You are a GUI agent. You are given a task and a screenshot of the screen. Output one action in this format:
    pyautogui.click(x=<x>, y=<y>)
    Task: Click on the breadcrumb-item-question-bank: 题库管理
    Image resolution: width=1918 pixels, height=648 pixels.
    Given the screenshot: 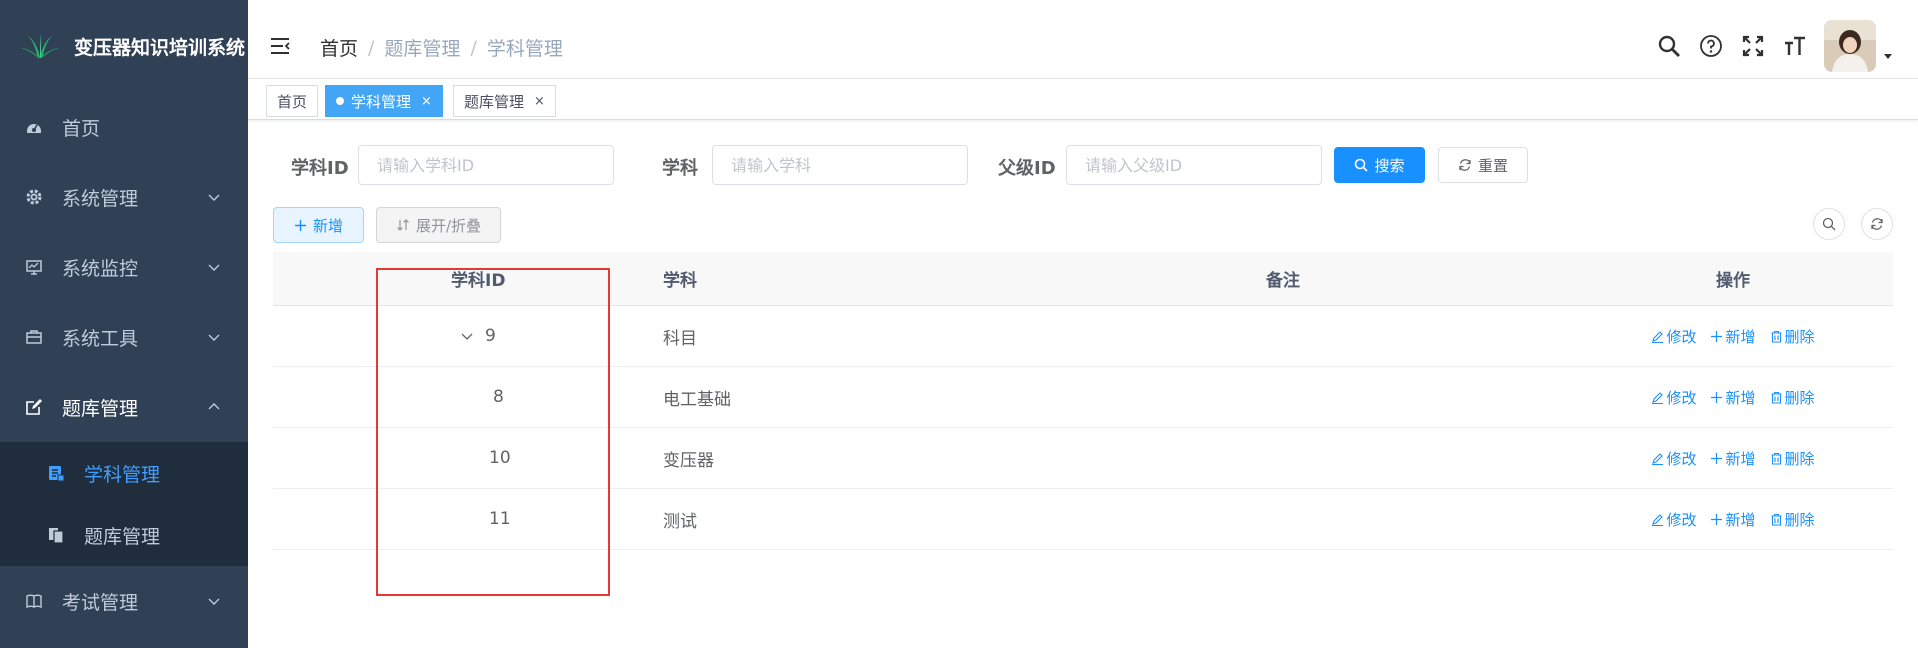 What is the action you would take?
    pyautogui.click(x=422, y=47)
    